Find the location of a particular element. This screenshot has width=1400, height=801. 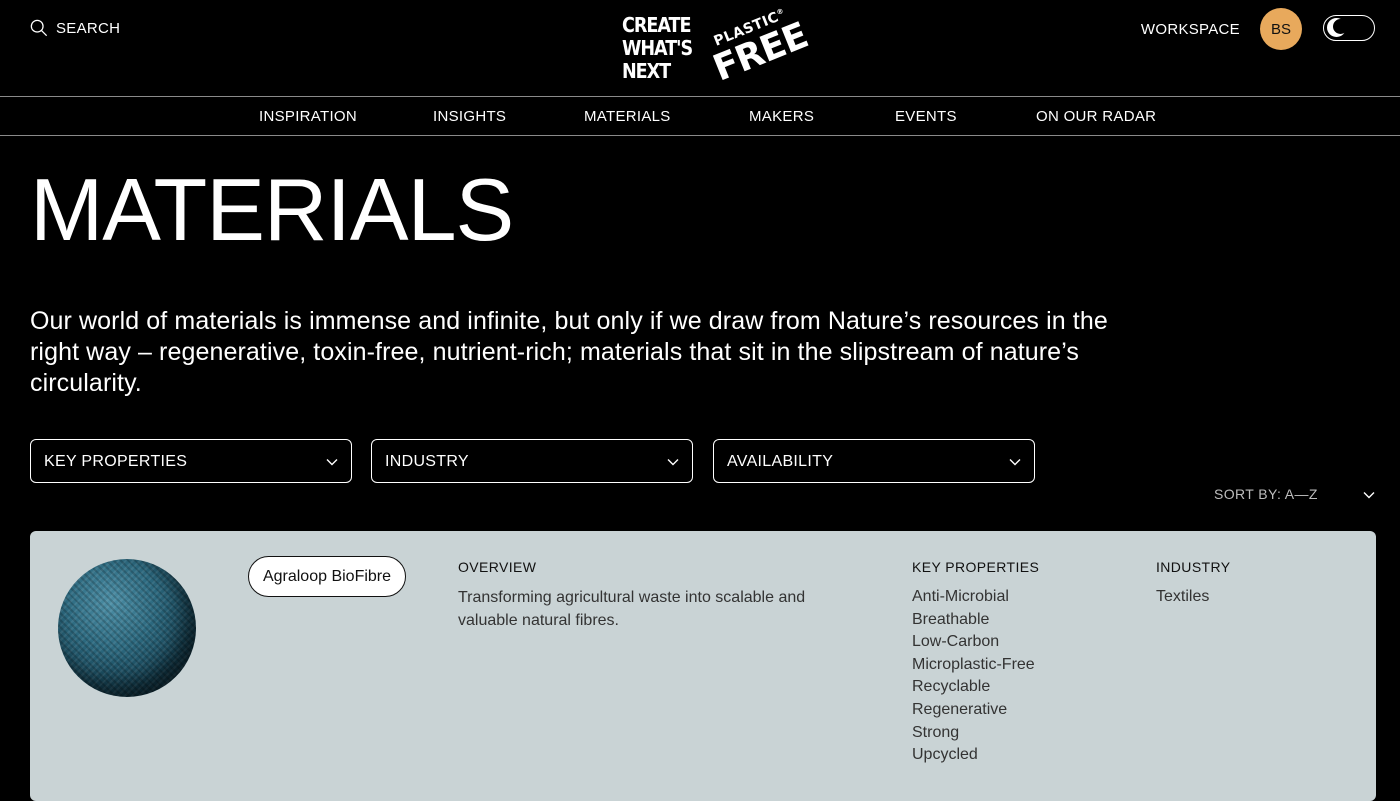

workspace-link: WORKSPACE is located at coordinates (1190, 29).